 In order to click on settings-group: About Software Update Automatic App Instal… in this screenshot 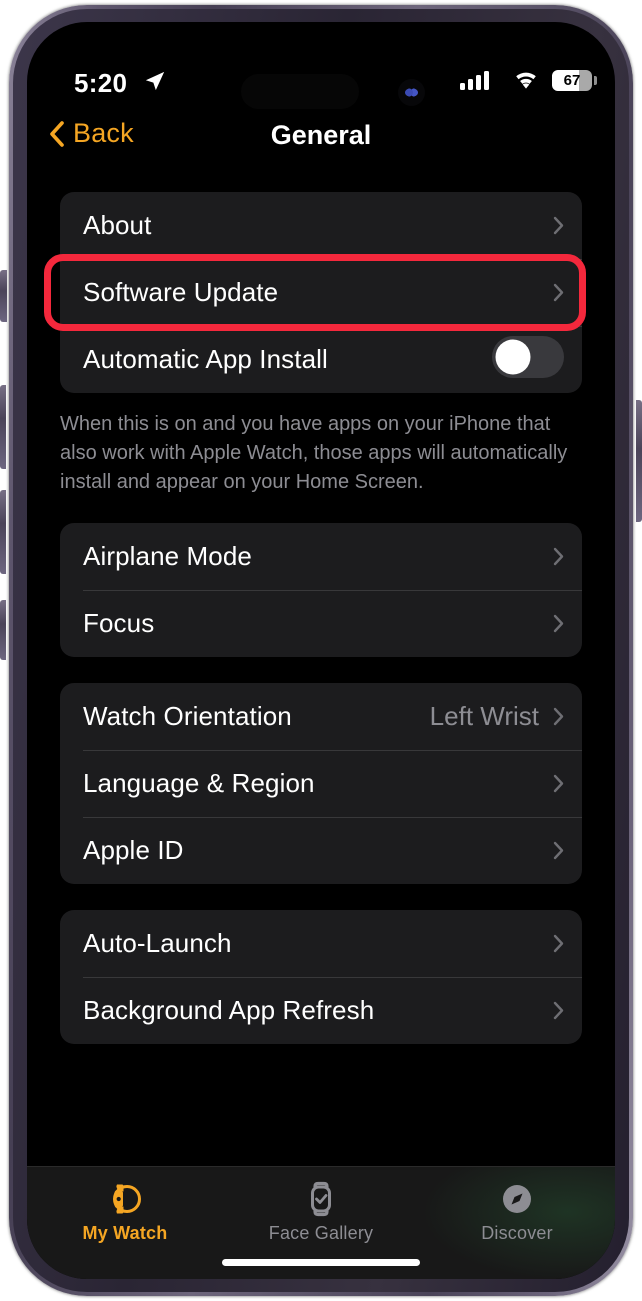, I will do `click(321, 292)`.